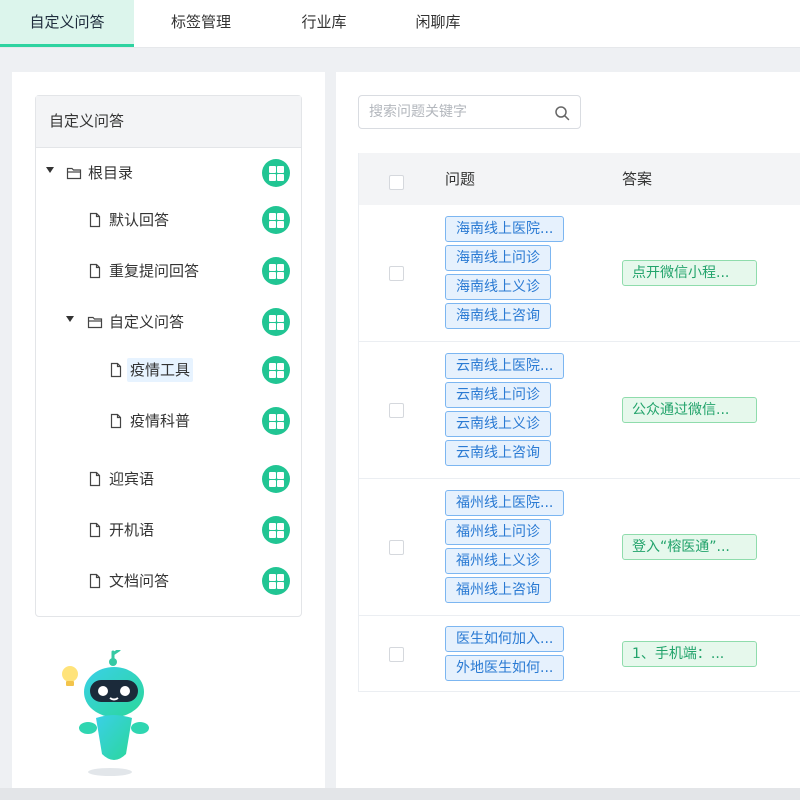 This screenshot has width=800, height=800. I want to click on tab-industry-library: 行业库, so click(324, 23).